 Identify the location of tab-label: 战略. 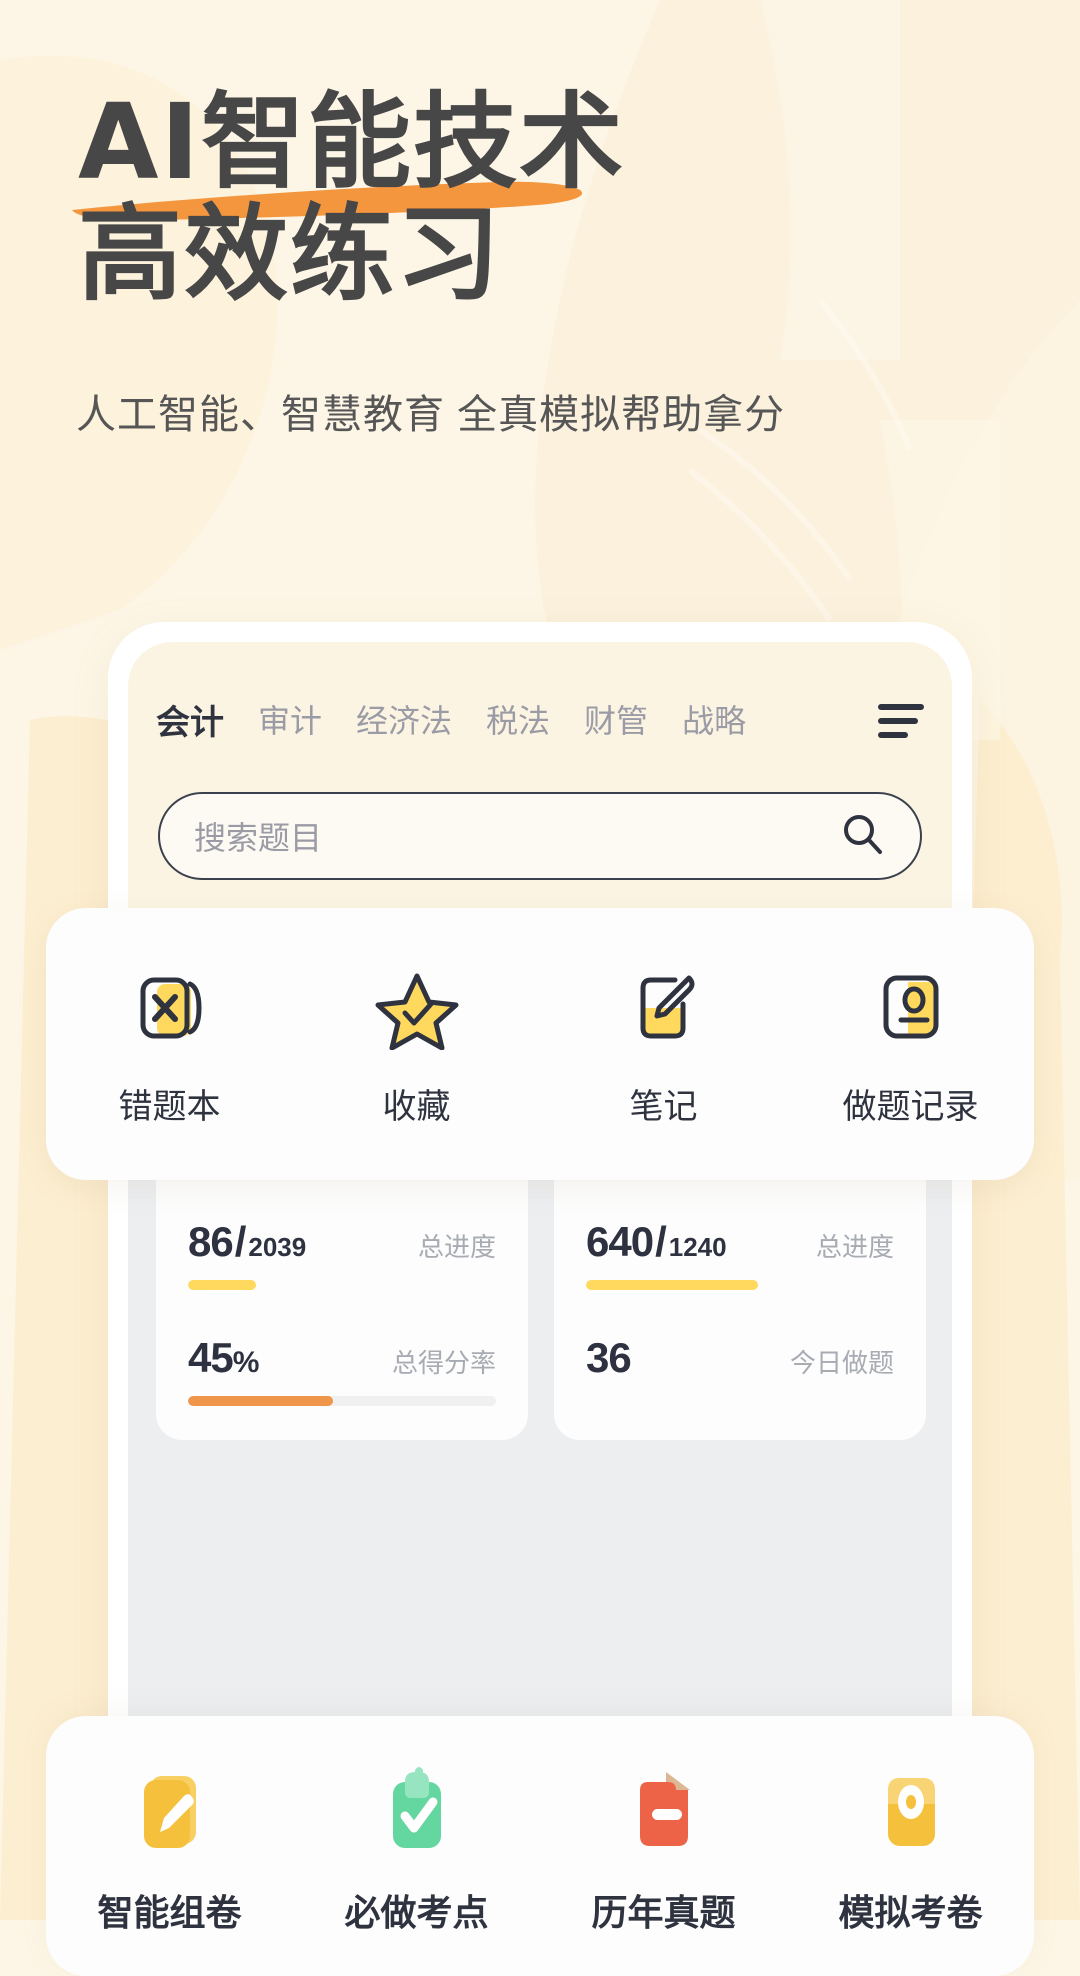
(714, 721).